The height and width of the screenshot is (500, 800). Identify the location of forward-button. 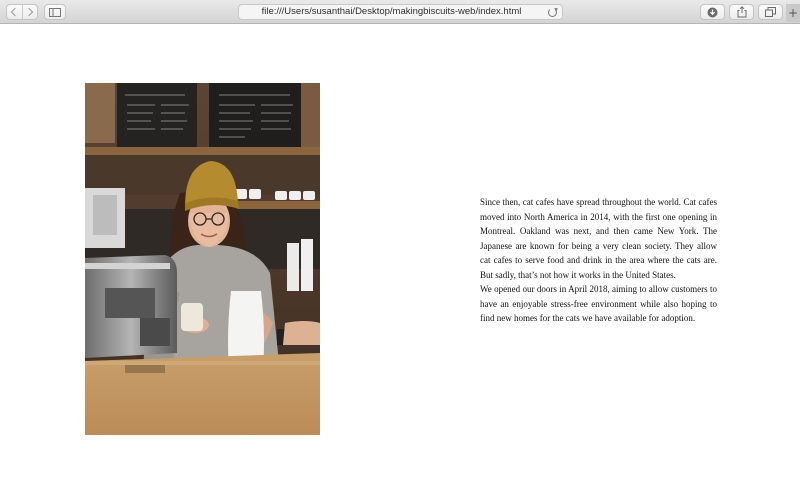
(30, 12).